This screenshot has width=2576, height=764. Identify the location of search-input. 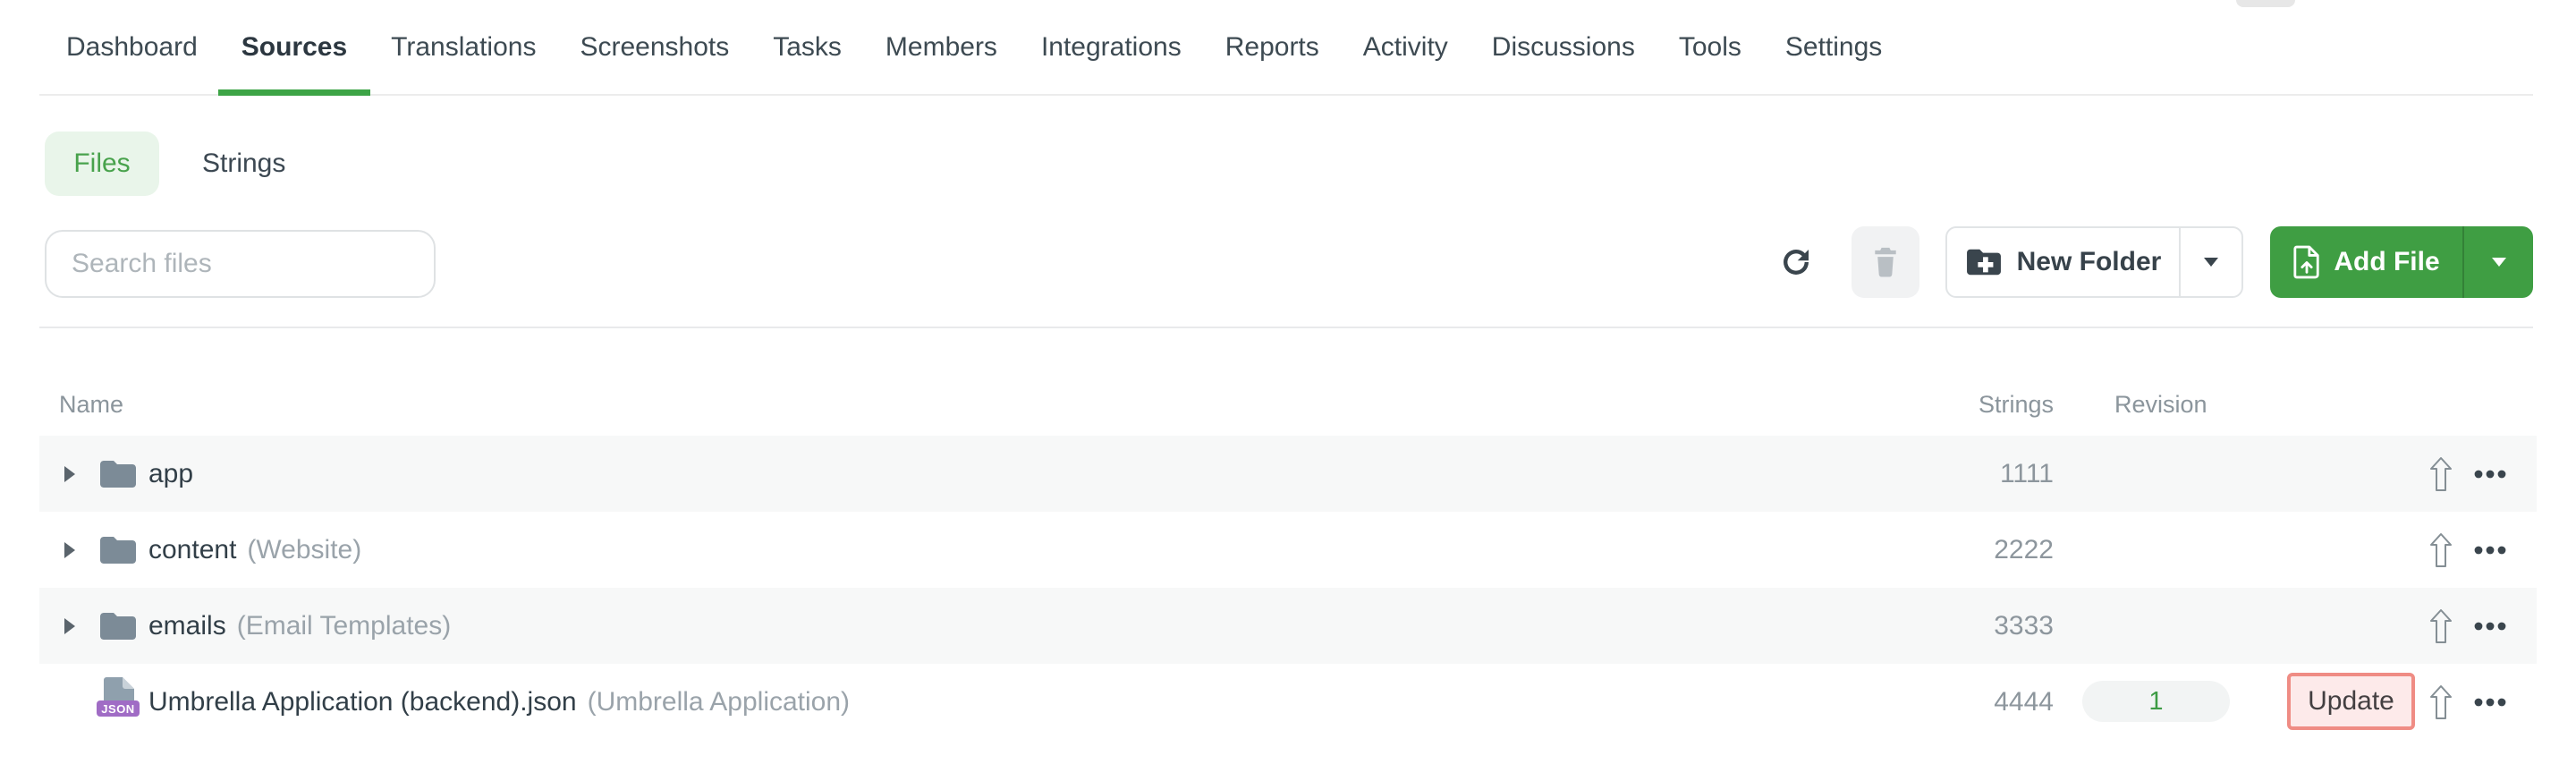
(240, 264).